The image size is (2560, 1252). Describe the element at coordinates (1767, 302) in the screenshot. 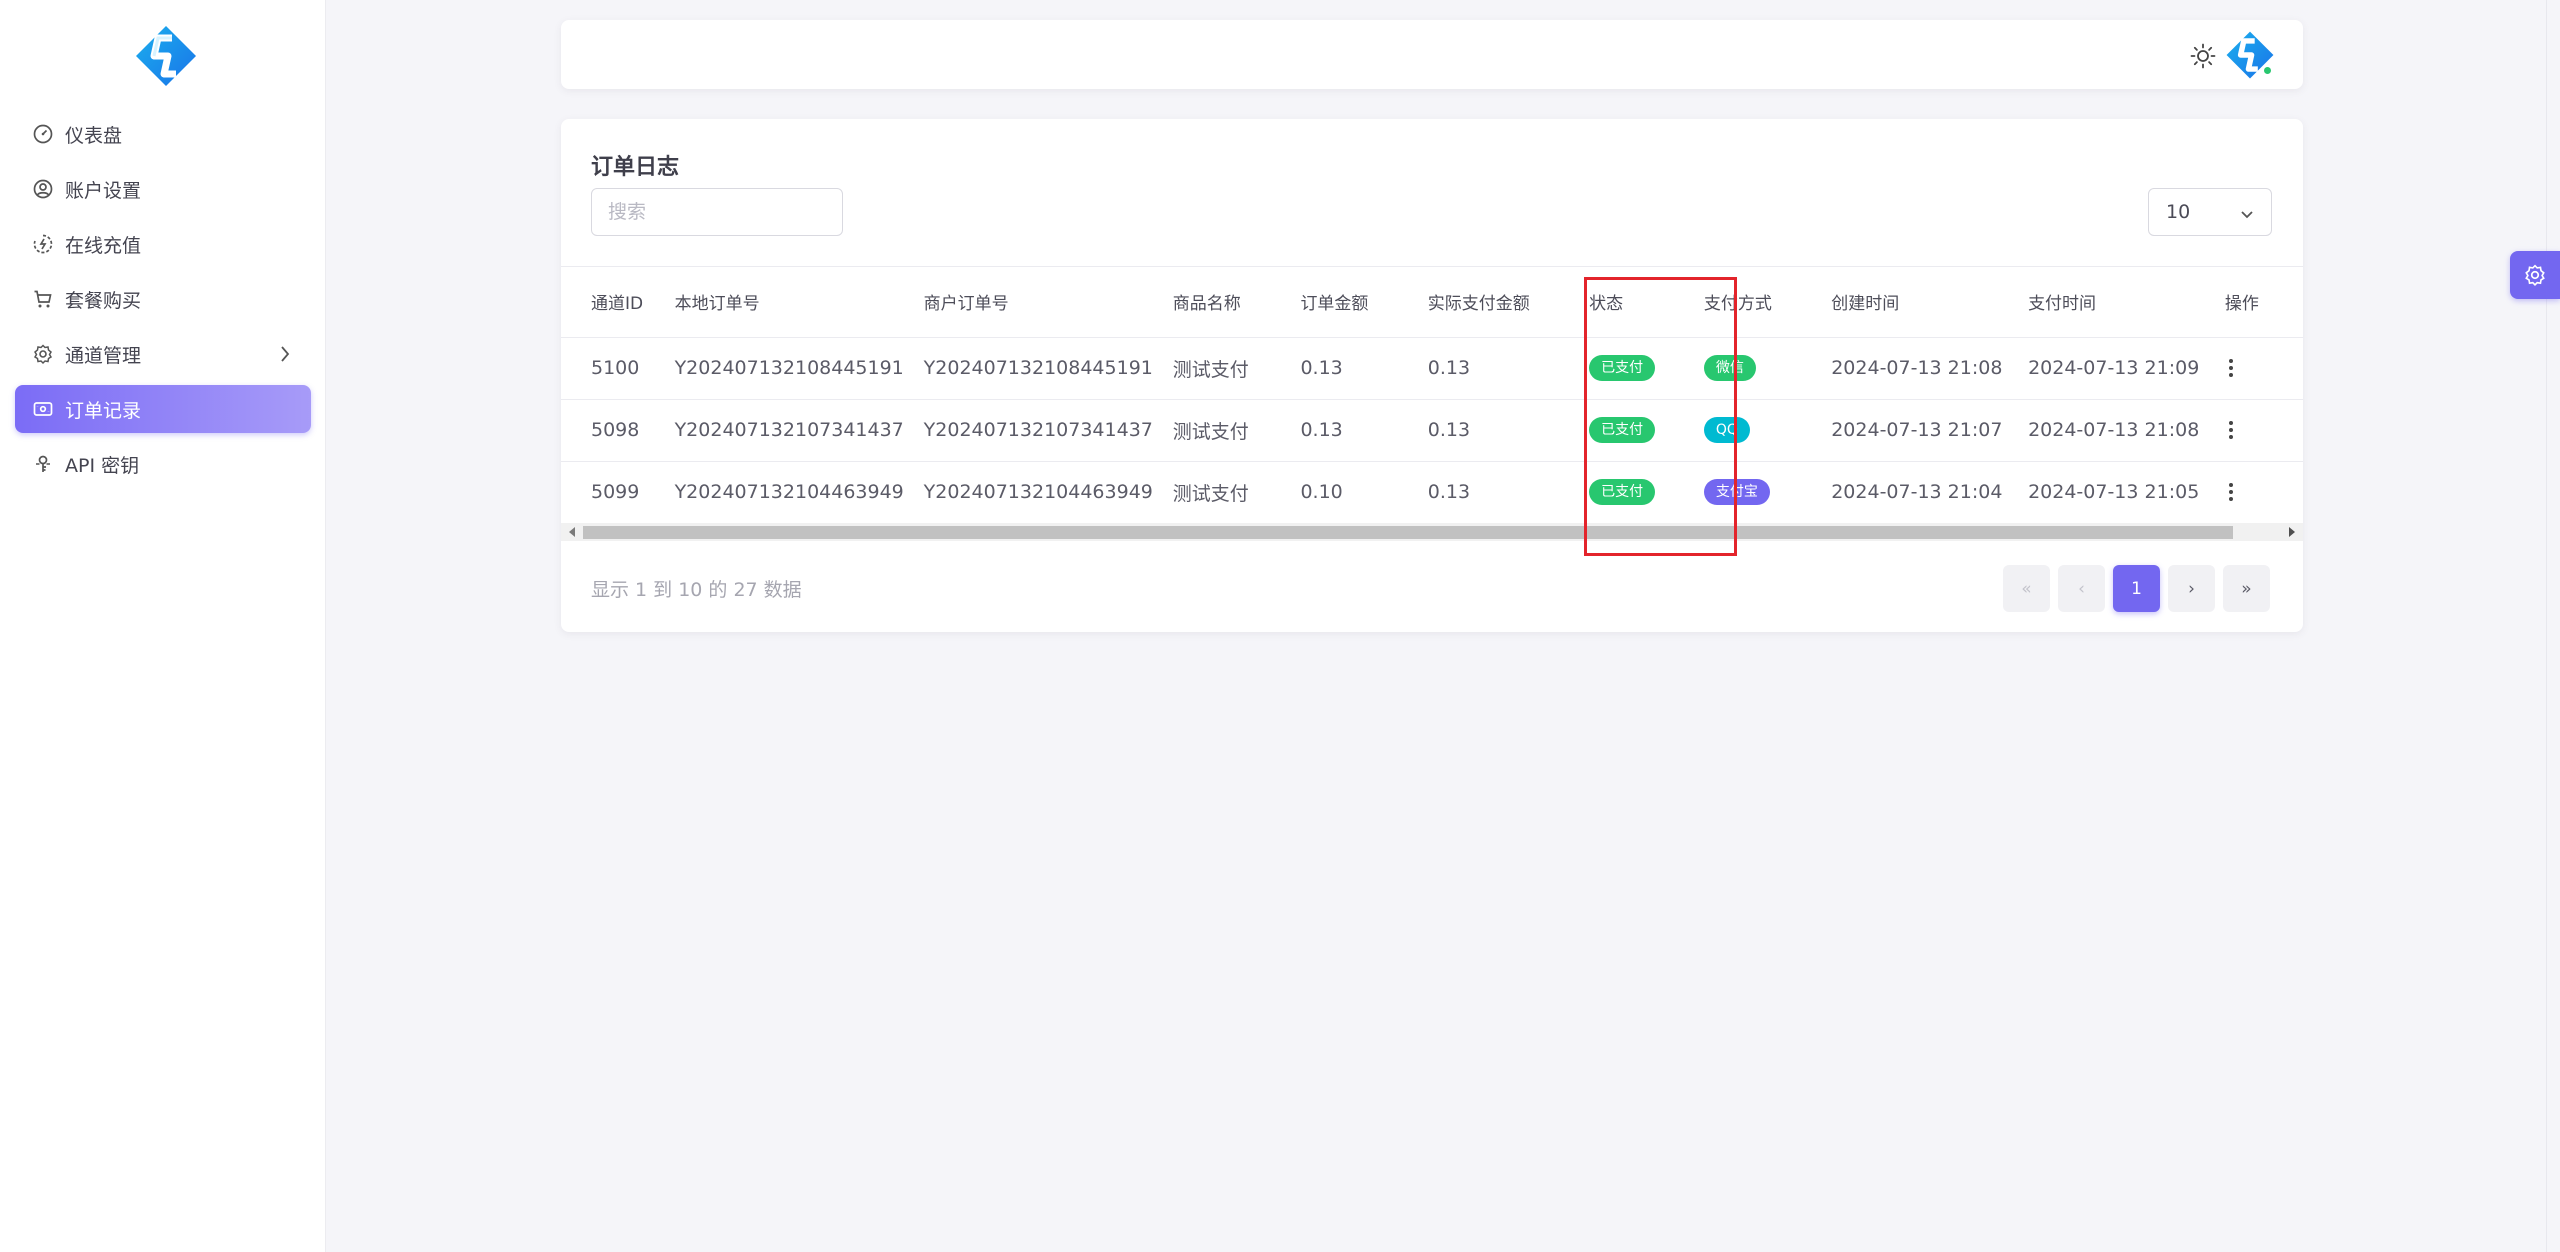

I see `column-header: 支付方式` at that location.